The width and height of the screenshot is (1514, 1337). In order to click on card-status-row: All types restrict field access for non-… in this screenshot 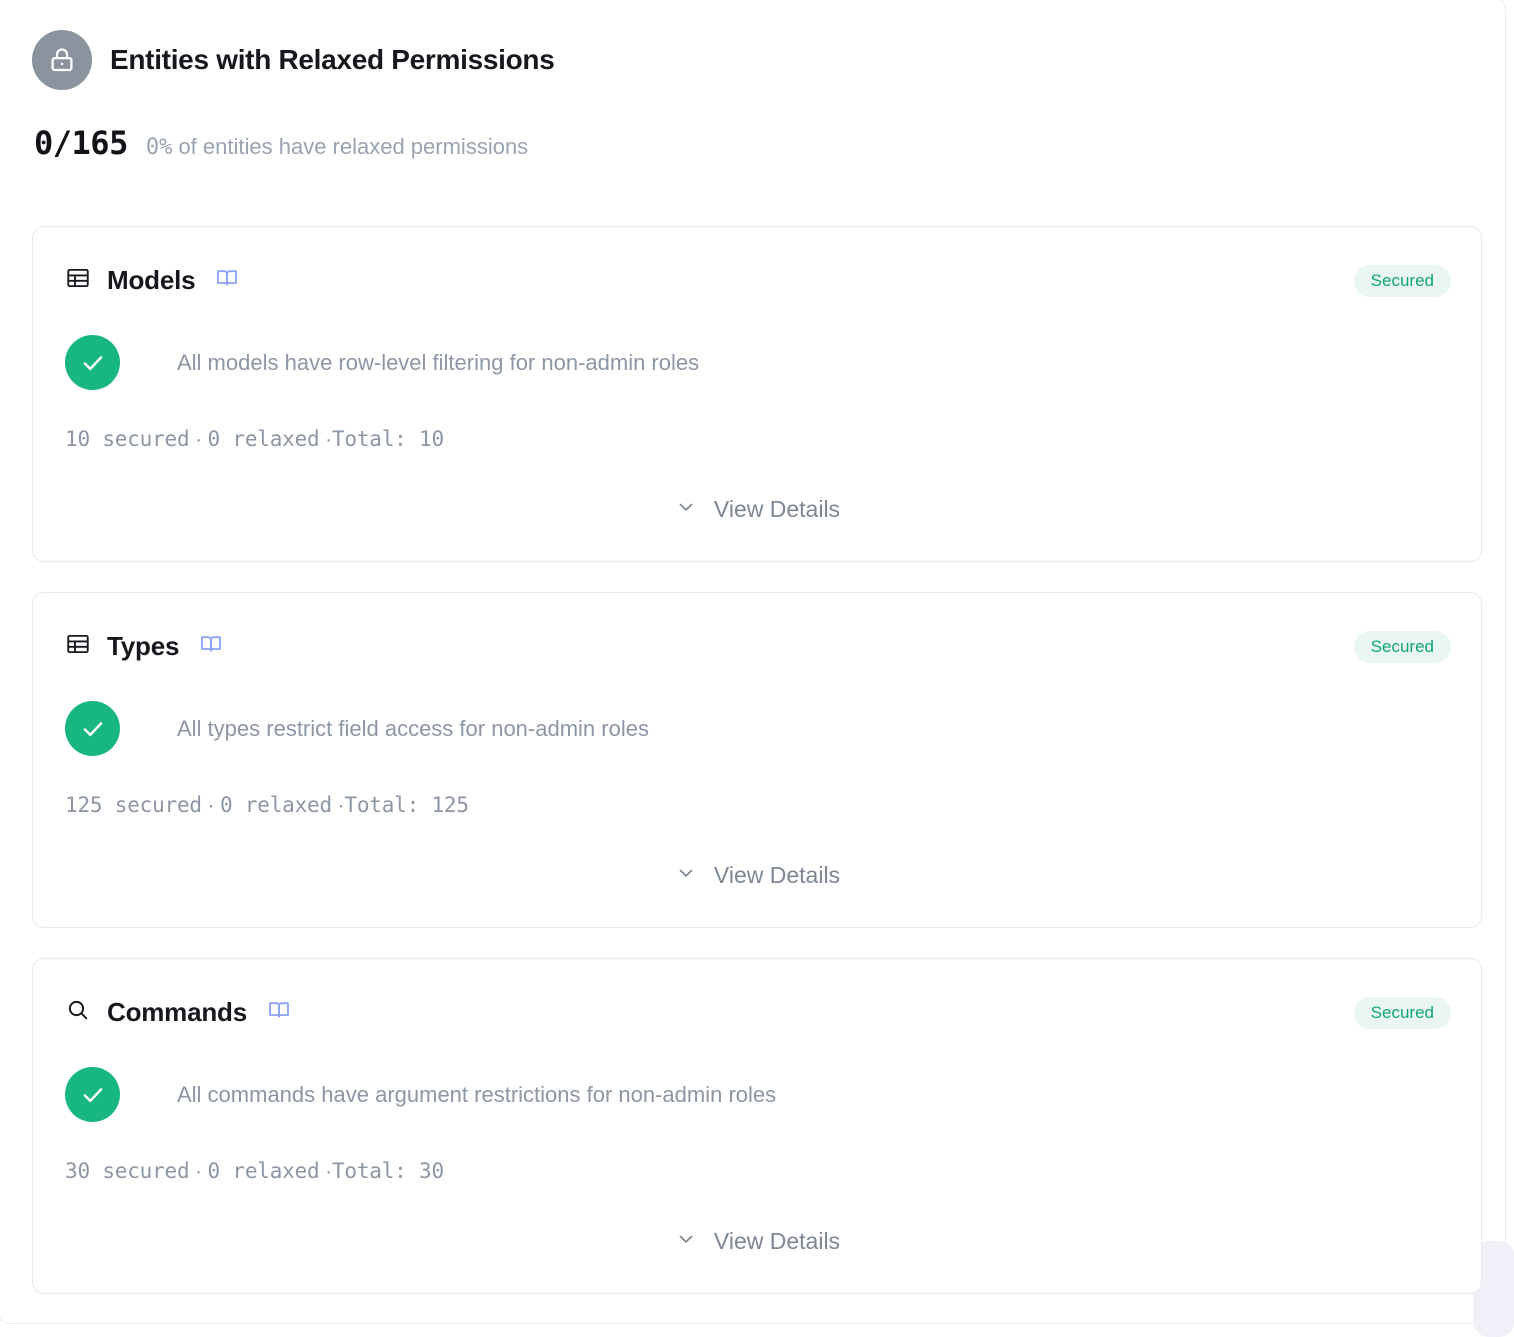, I will do `click(357, 728)`.